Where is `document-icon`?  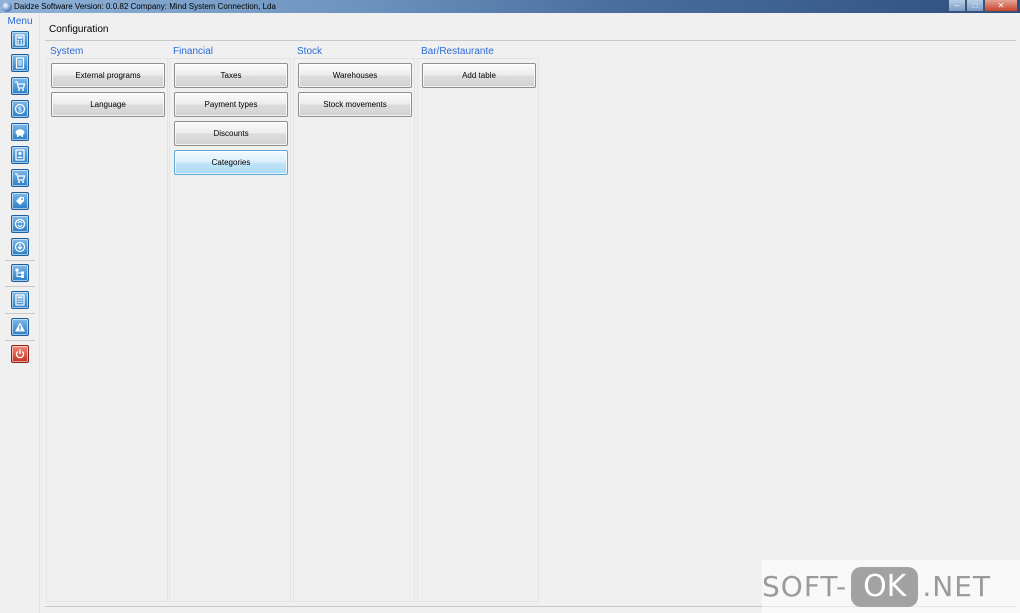
document-icon is located at coordinates (20, 63).